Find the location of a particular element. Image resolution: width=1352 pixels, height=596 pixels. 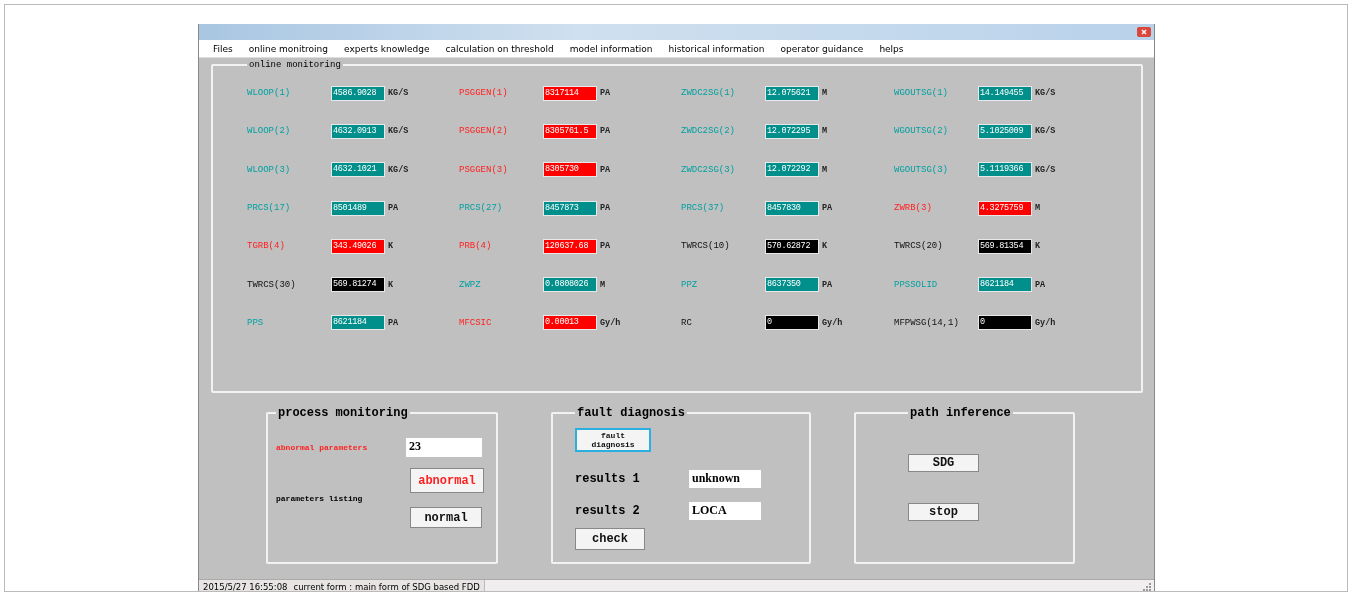

parameter-value: 5.1119366 is located at coordinates (1005, 170).